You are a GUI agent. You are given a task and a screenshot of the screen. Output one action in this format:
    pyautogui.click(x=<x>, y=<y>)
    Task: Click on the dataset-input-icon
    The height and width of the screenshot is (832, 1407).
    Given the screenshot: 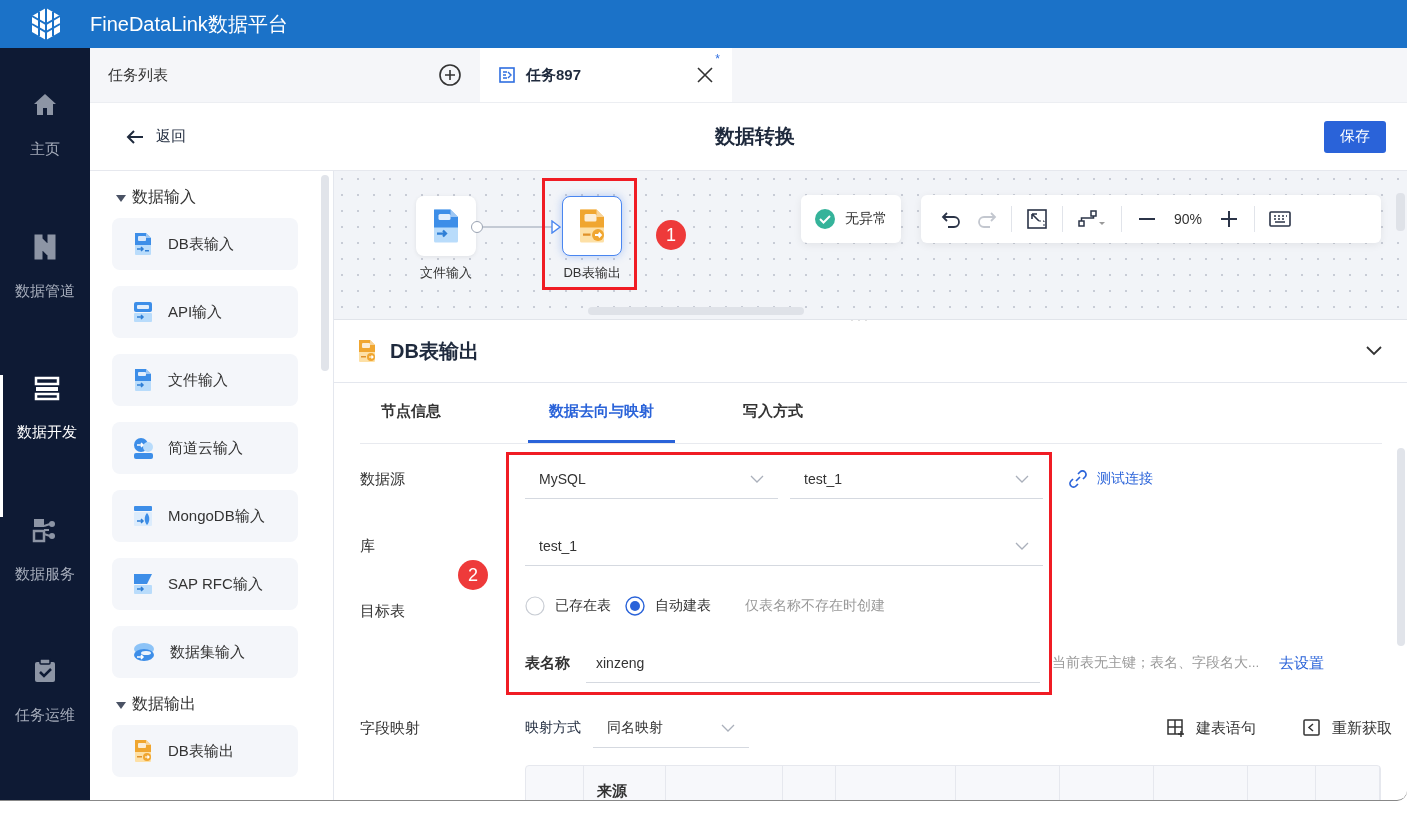 What is the action you would take?
    pyautogui.click(x=144, y=652)
    